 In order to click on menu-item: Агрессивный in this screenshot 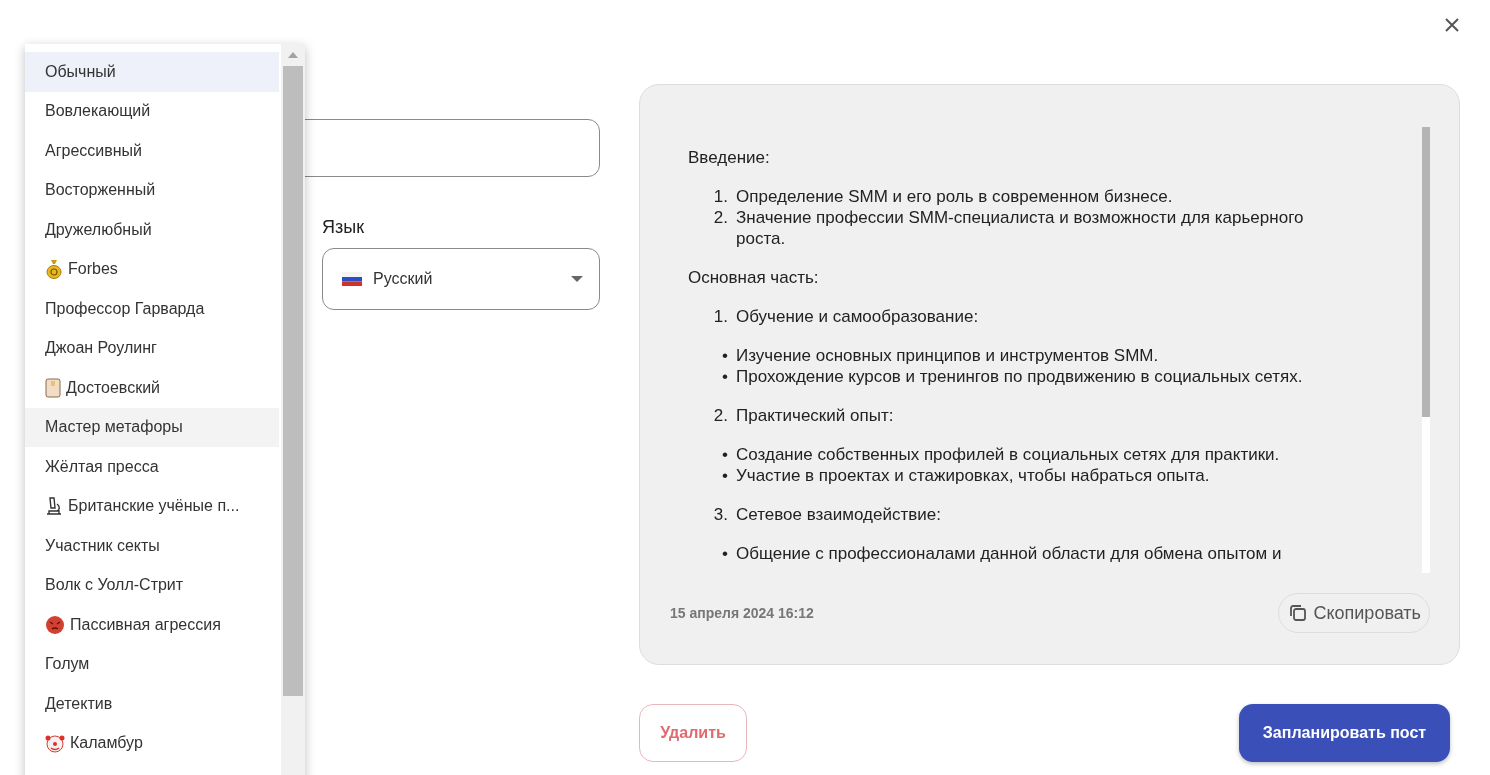, I will do `click(152, 151)`.